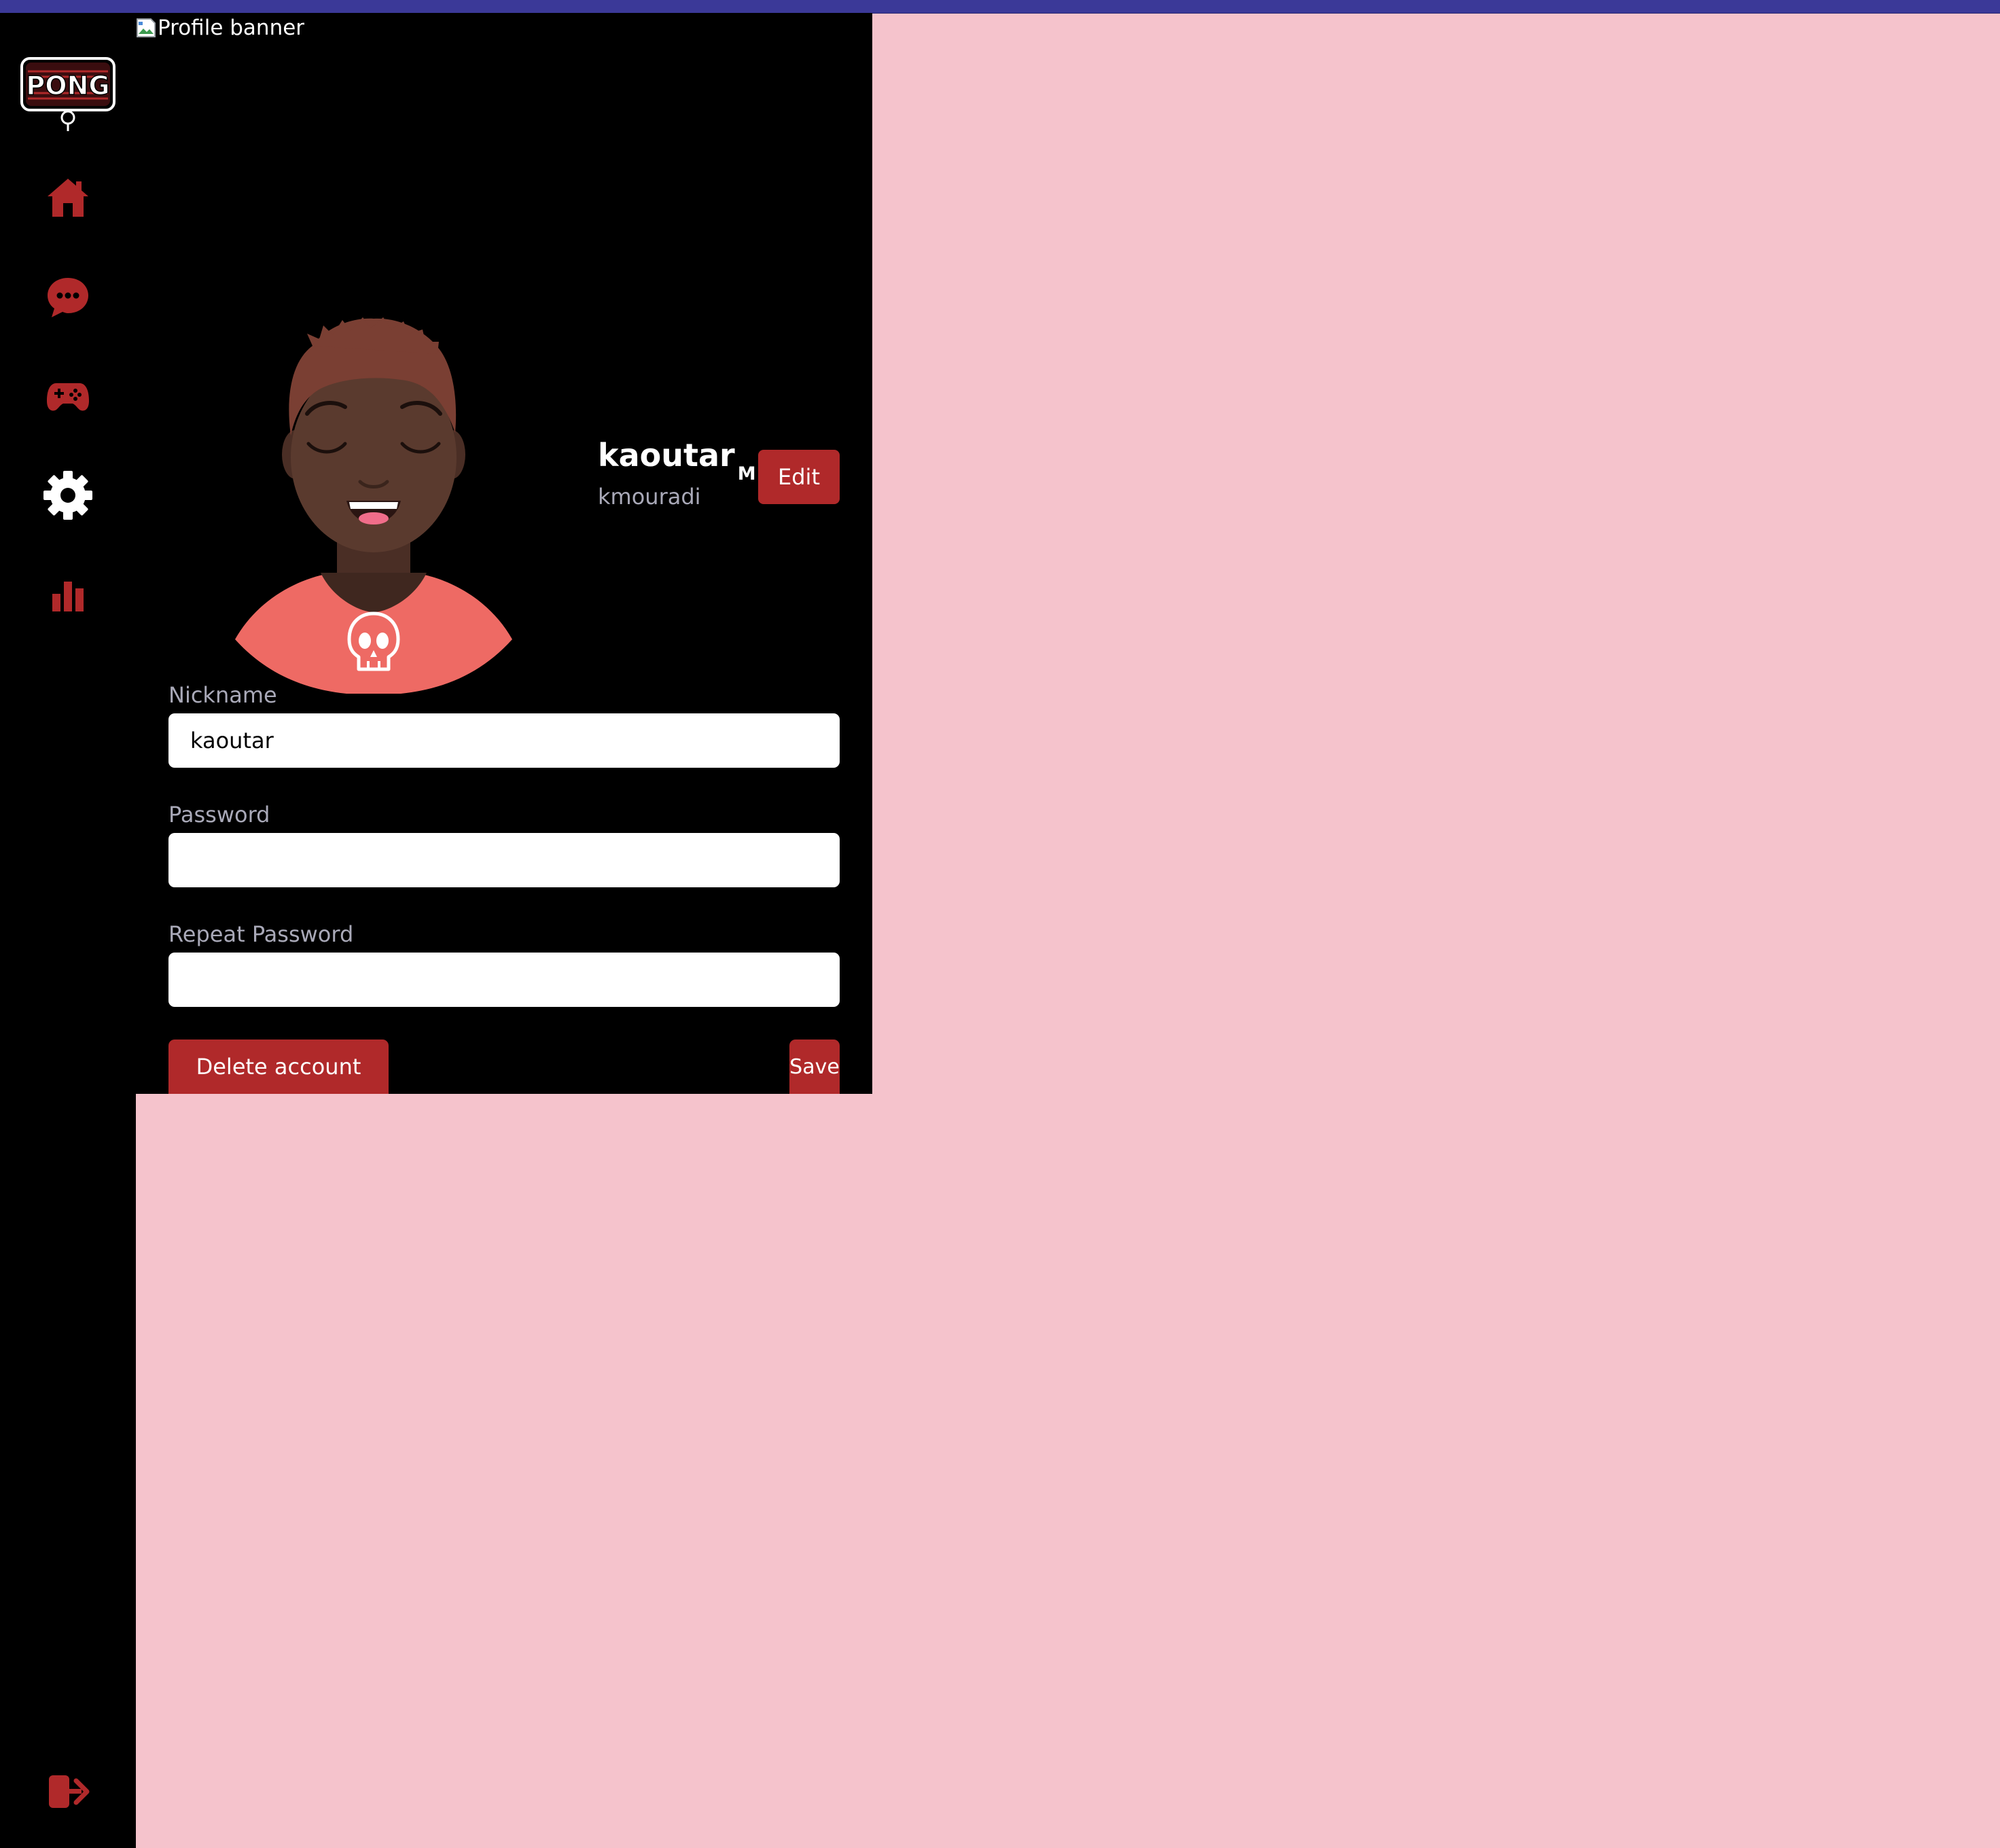  Describe the element at coordinates (278, 1067) in the screenshot. I see `delete-account-button: Delete account` at that location.